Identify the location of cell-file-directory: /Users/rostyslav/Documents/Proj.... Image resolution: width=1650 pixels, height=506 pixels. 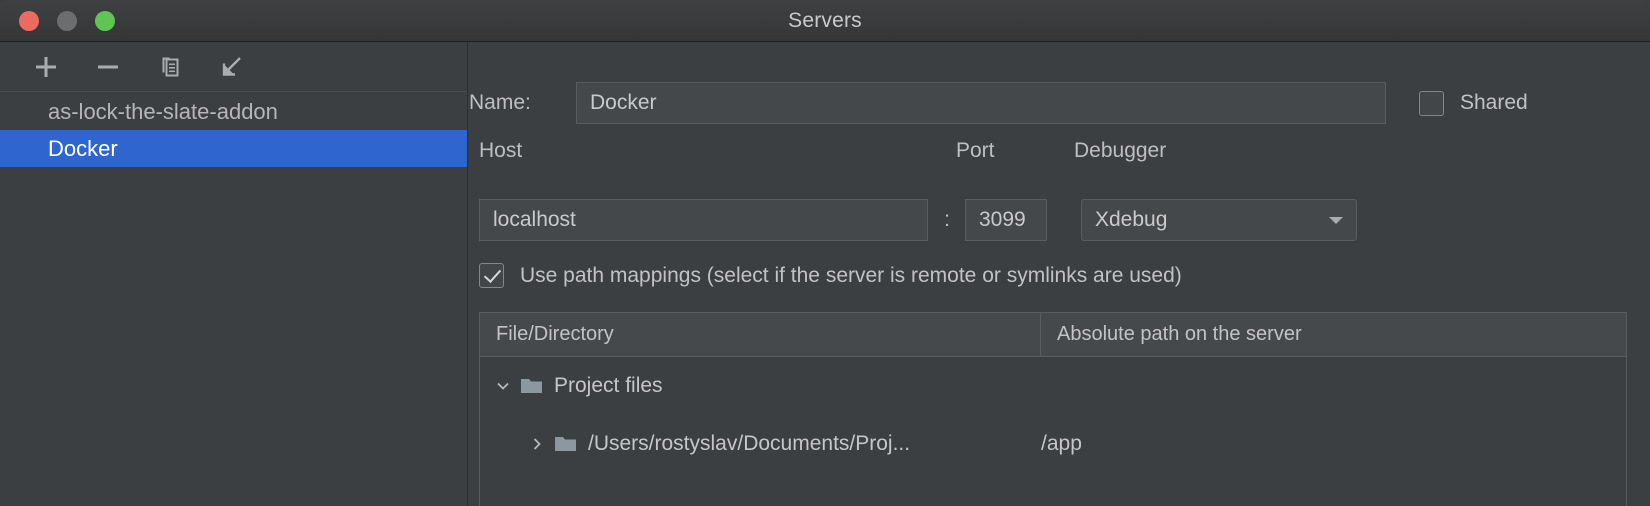
(749, 443).